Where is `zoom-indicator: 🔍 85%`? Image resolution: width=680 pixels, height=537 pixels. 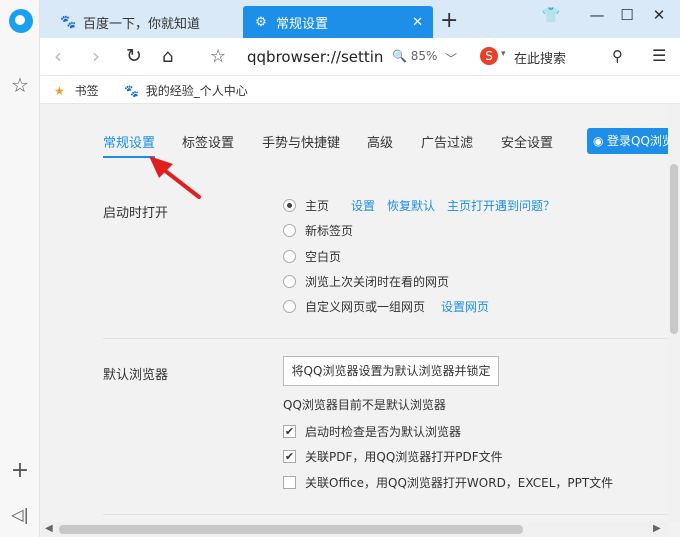
zoom-indicator: 🔍 85% is located at coordinates (414, 56).